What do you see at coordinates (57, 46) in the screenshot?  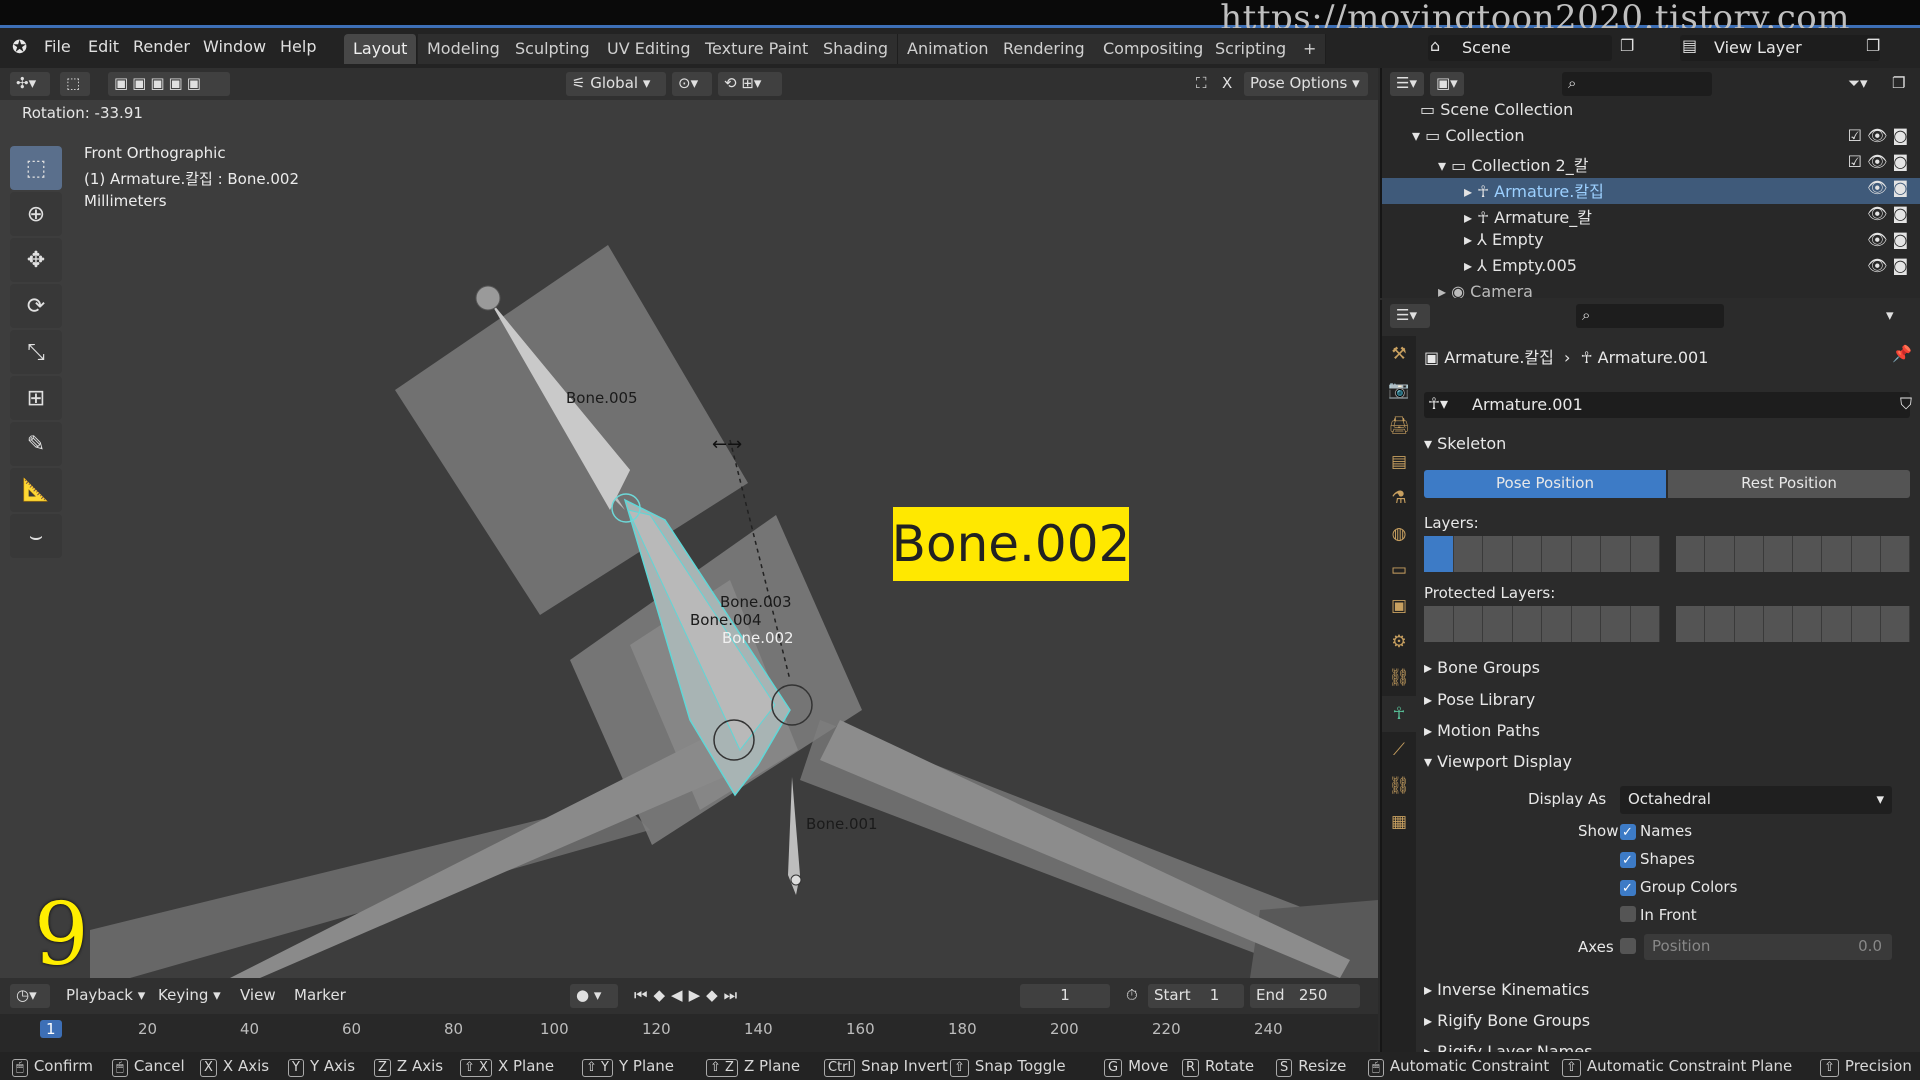 I see `menu-file: File` at bounding box center [57, 46].